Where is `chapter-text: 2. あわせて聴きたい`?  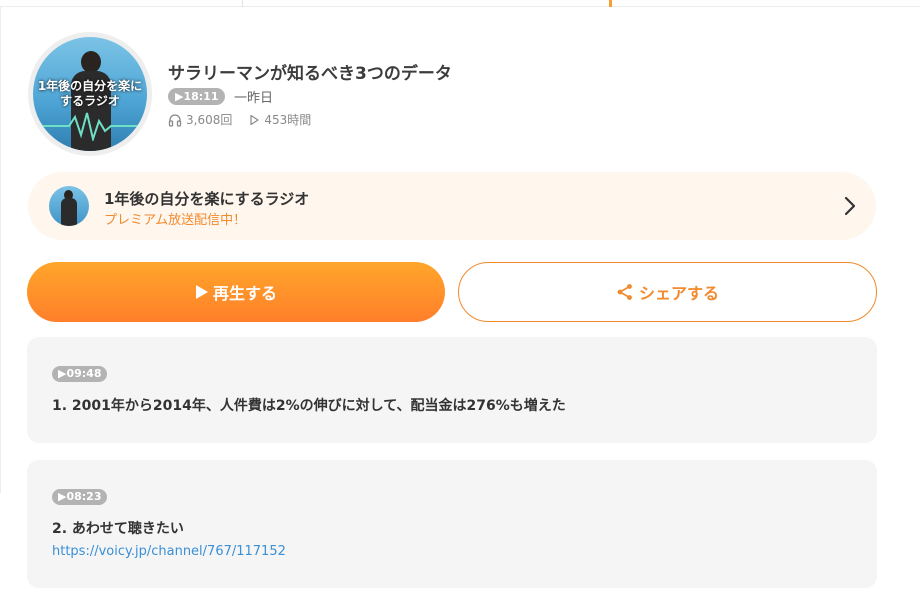
chapter-text: 2. あわせて聴きたい is located at coordinates (118, 529).